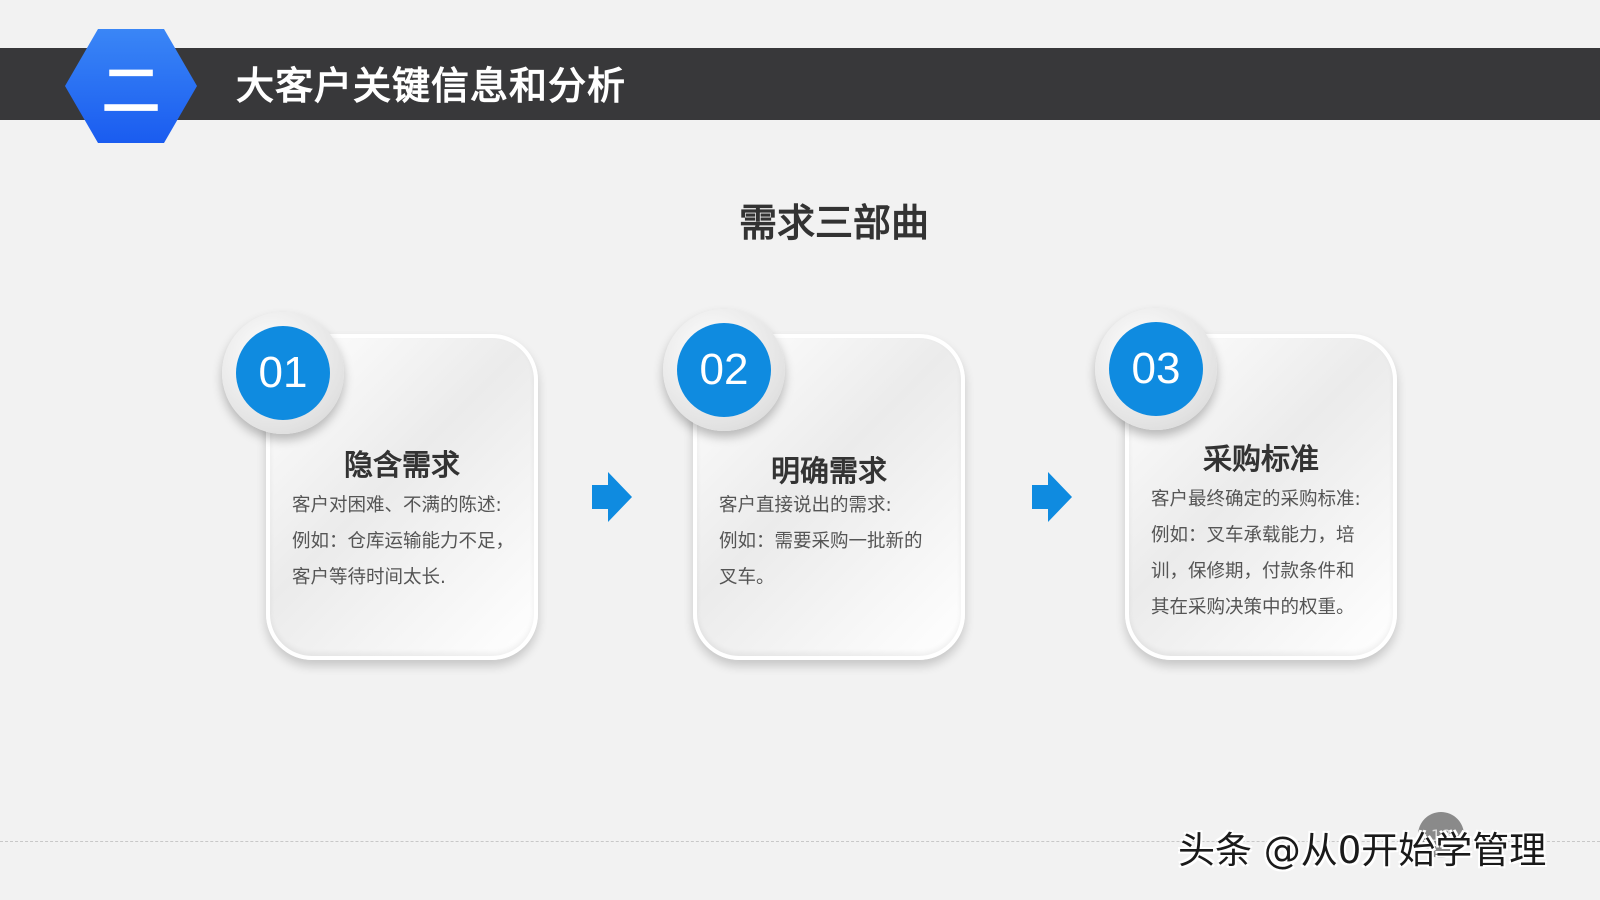  Describe the element at coordinates (1362, 850) in the screenshot. I see `watermark: 头条 @从0开始学管理` at that location.